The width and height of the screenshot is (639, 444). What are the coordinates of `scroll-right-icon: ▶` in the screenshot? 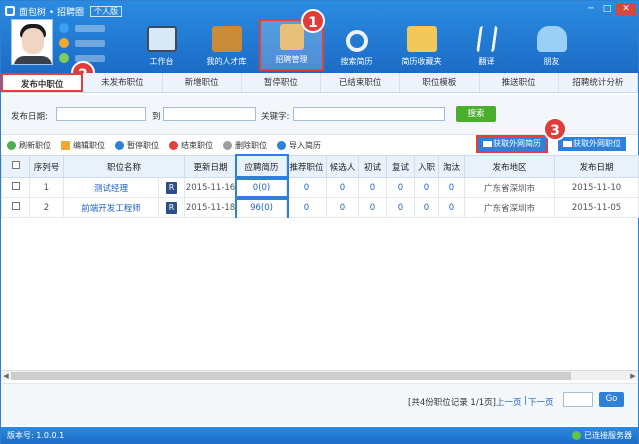 It's located at (633, 376).